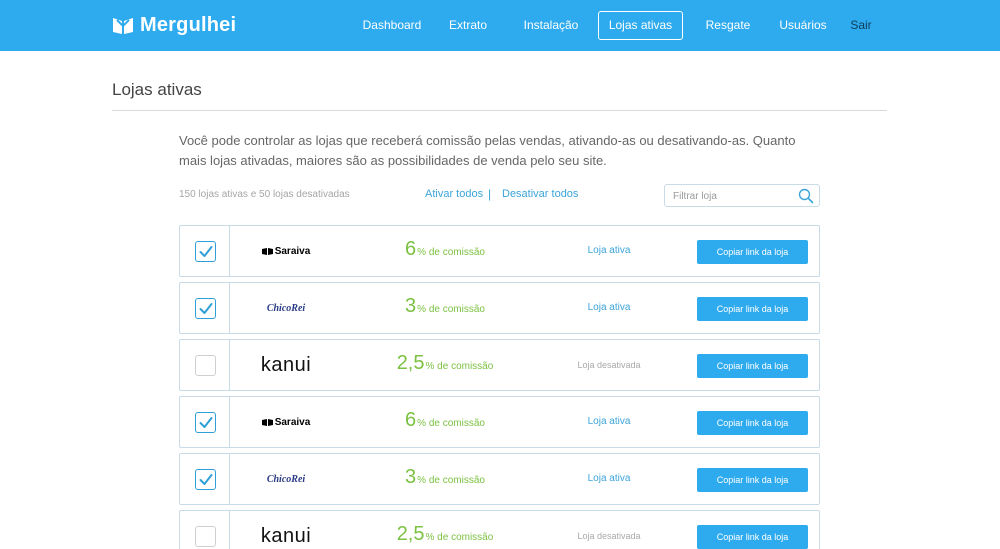  Describe the element at coordinates (468, 25) in the screenshot. I see `nav-extrato: Extrato` at that location.